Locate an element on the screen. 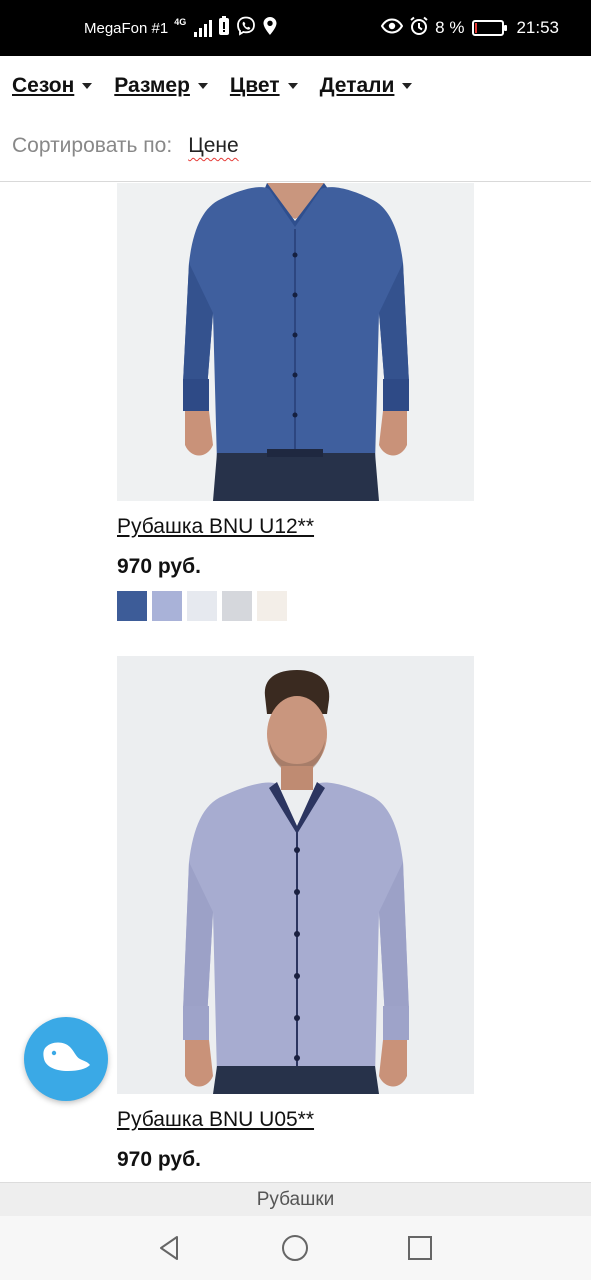  home-button is located at coordinates (295, 1248).